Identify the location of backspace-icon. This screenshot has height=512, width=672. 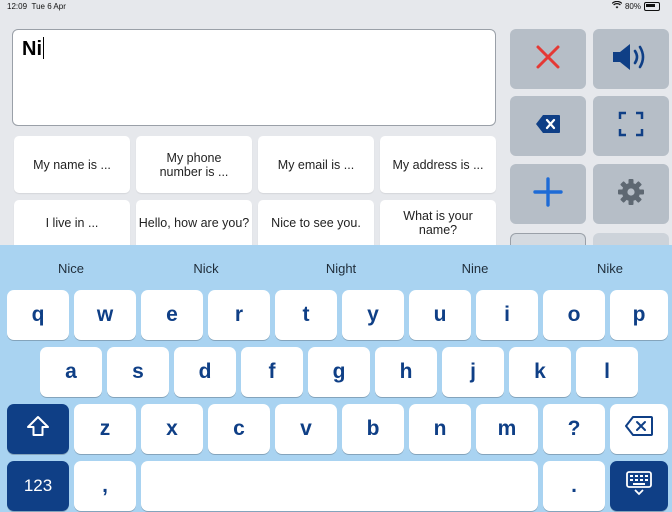
(548, 126).